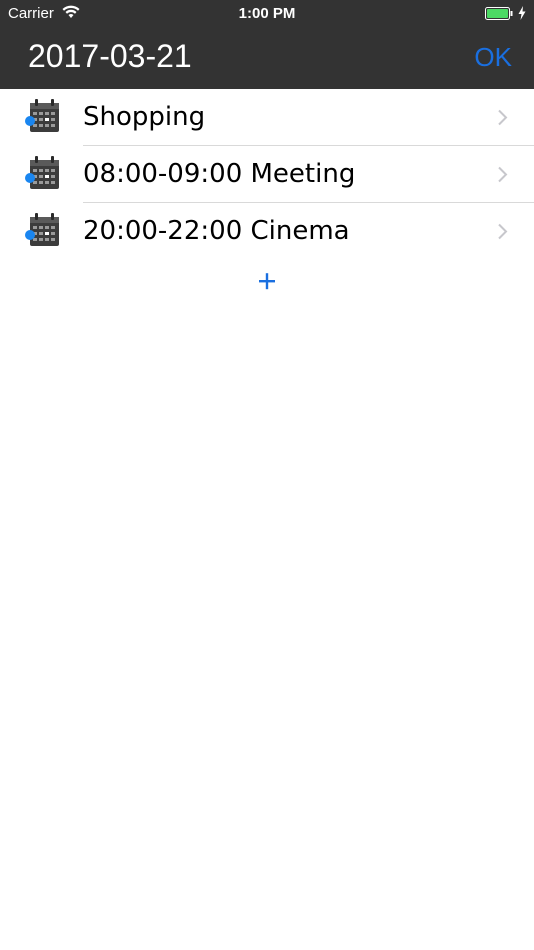 This screenshot has width=534, height=950. I want to click on list-item-shopping: Shopping, so click(267, 117).